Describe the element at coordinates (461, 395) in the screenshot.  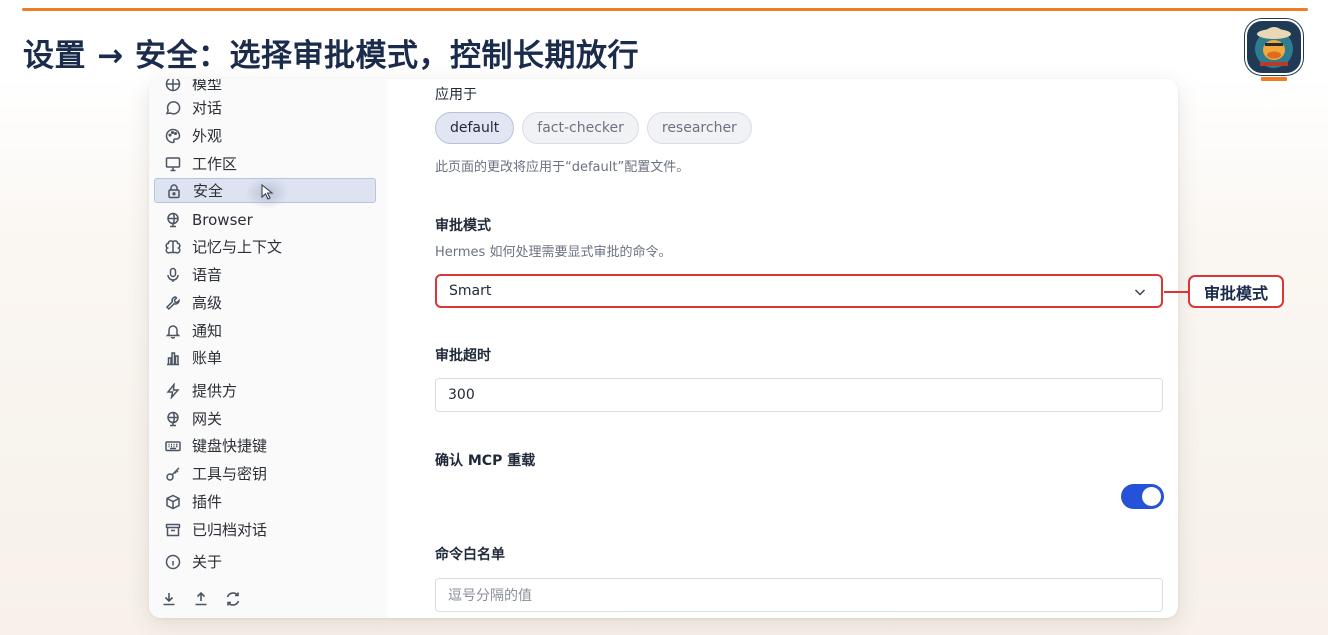
I see `approval-timeout-value: 300` at that location.